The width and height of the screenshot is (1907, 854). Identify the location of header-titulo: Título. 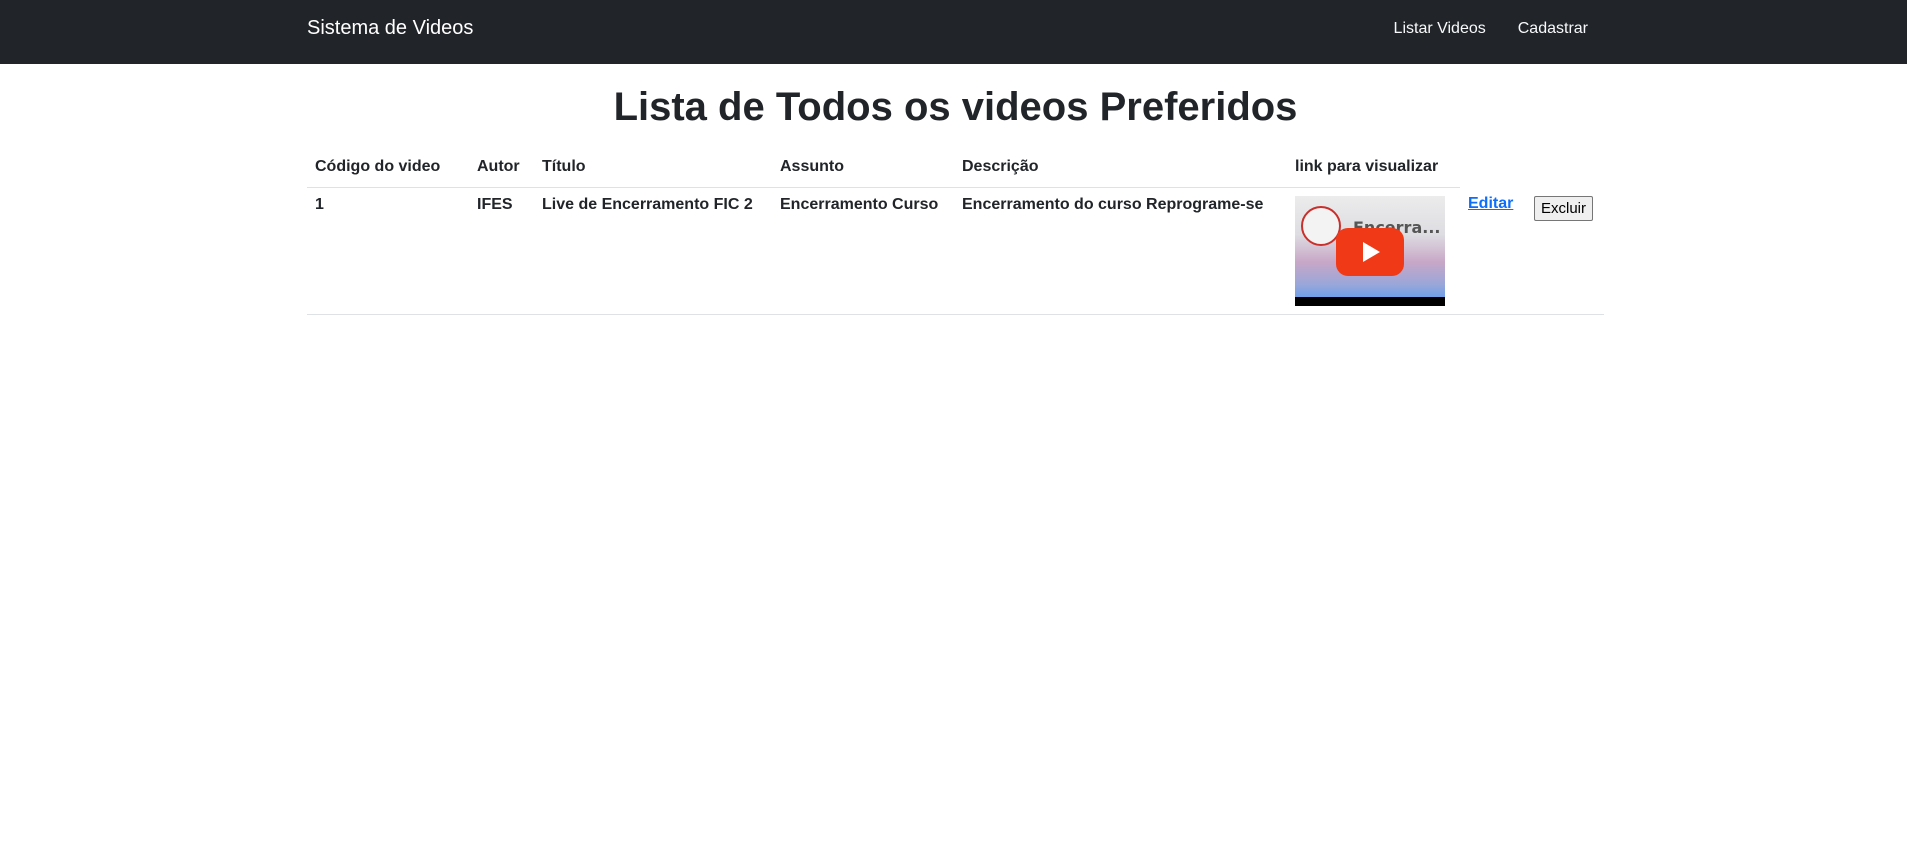
(653, 168).